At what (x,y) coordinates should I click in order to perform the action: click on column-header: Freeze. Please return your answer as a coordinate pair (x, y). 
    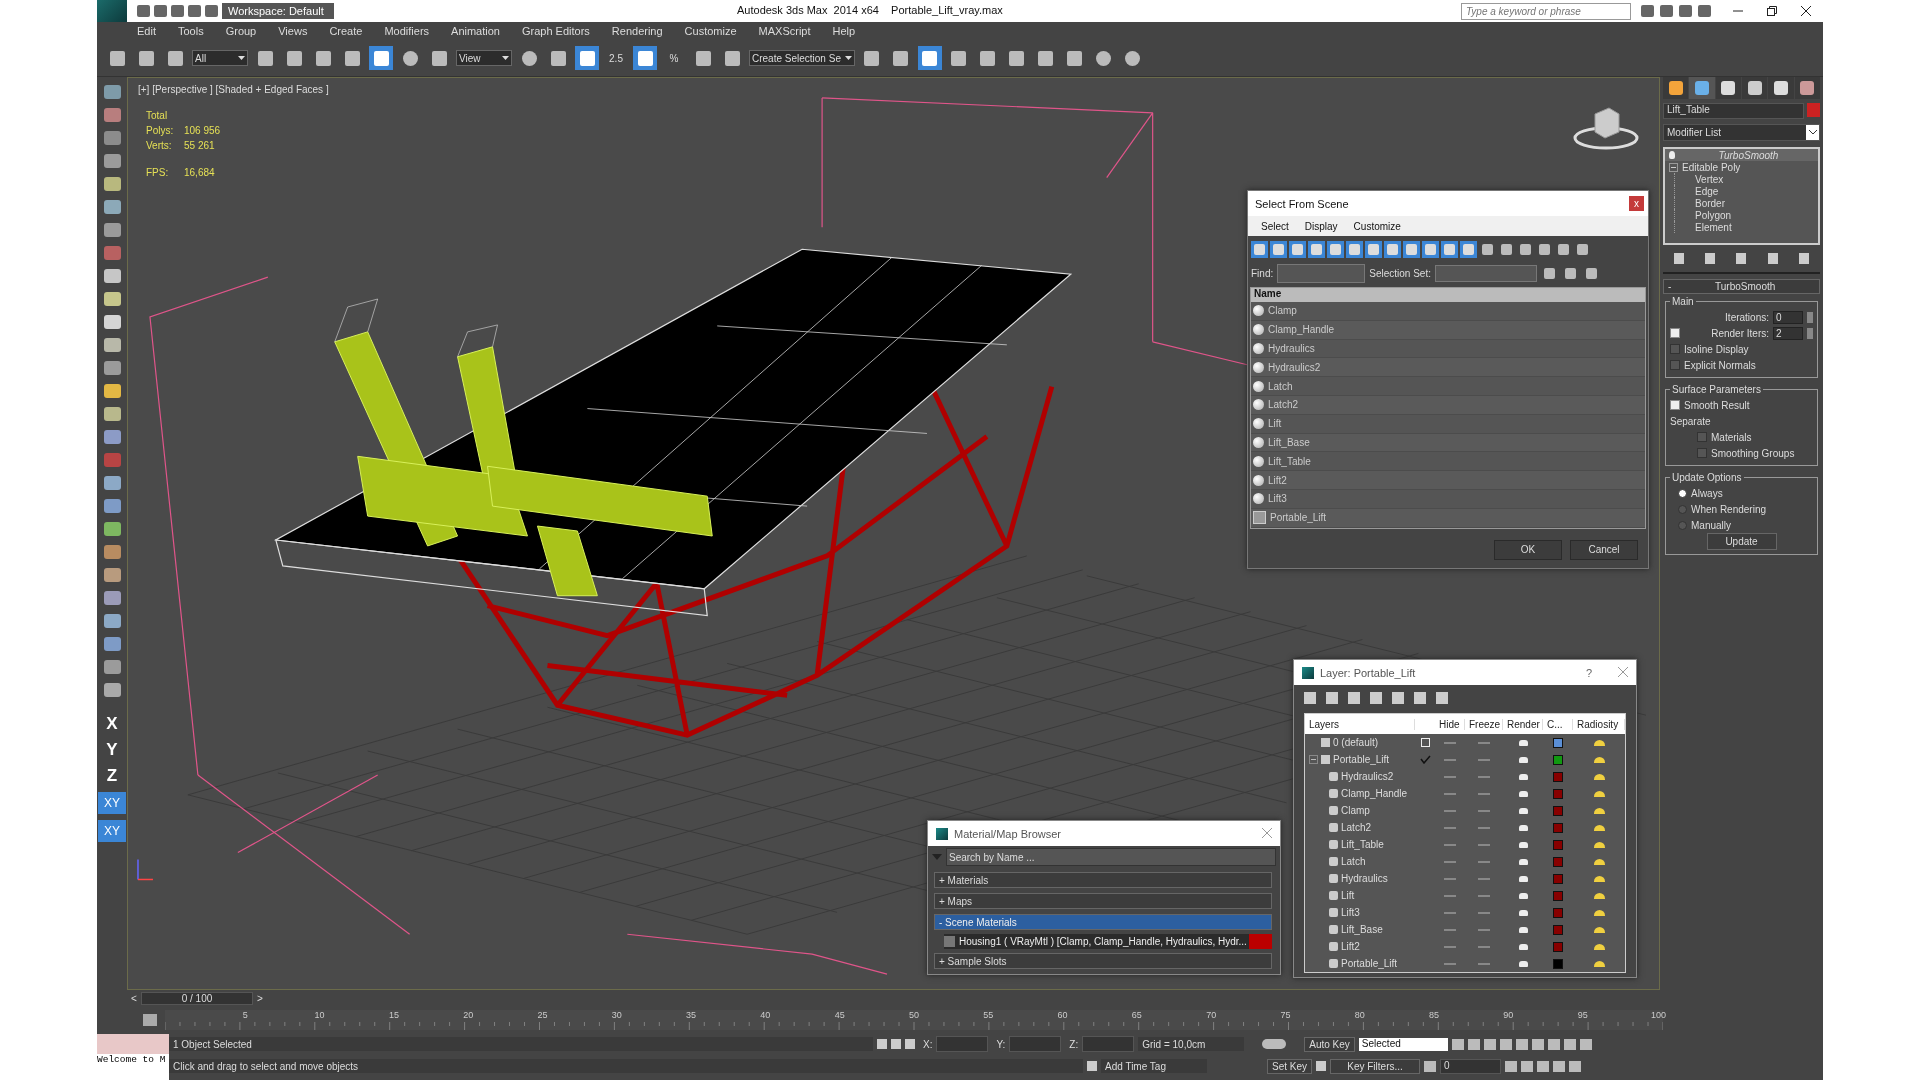
    Looking at the image, I should click on (1484, 724).